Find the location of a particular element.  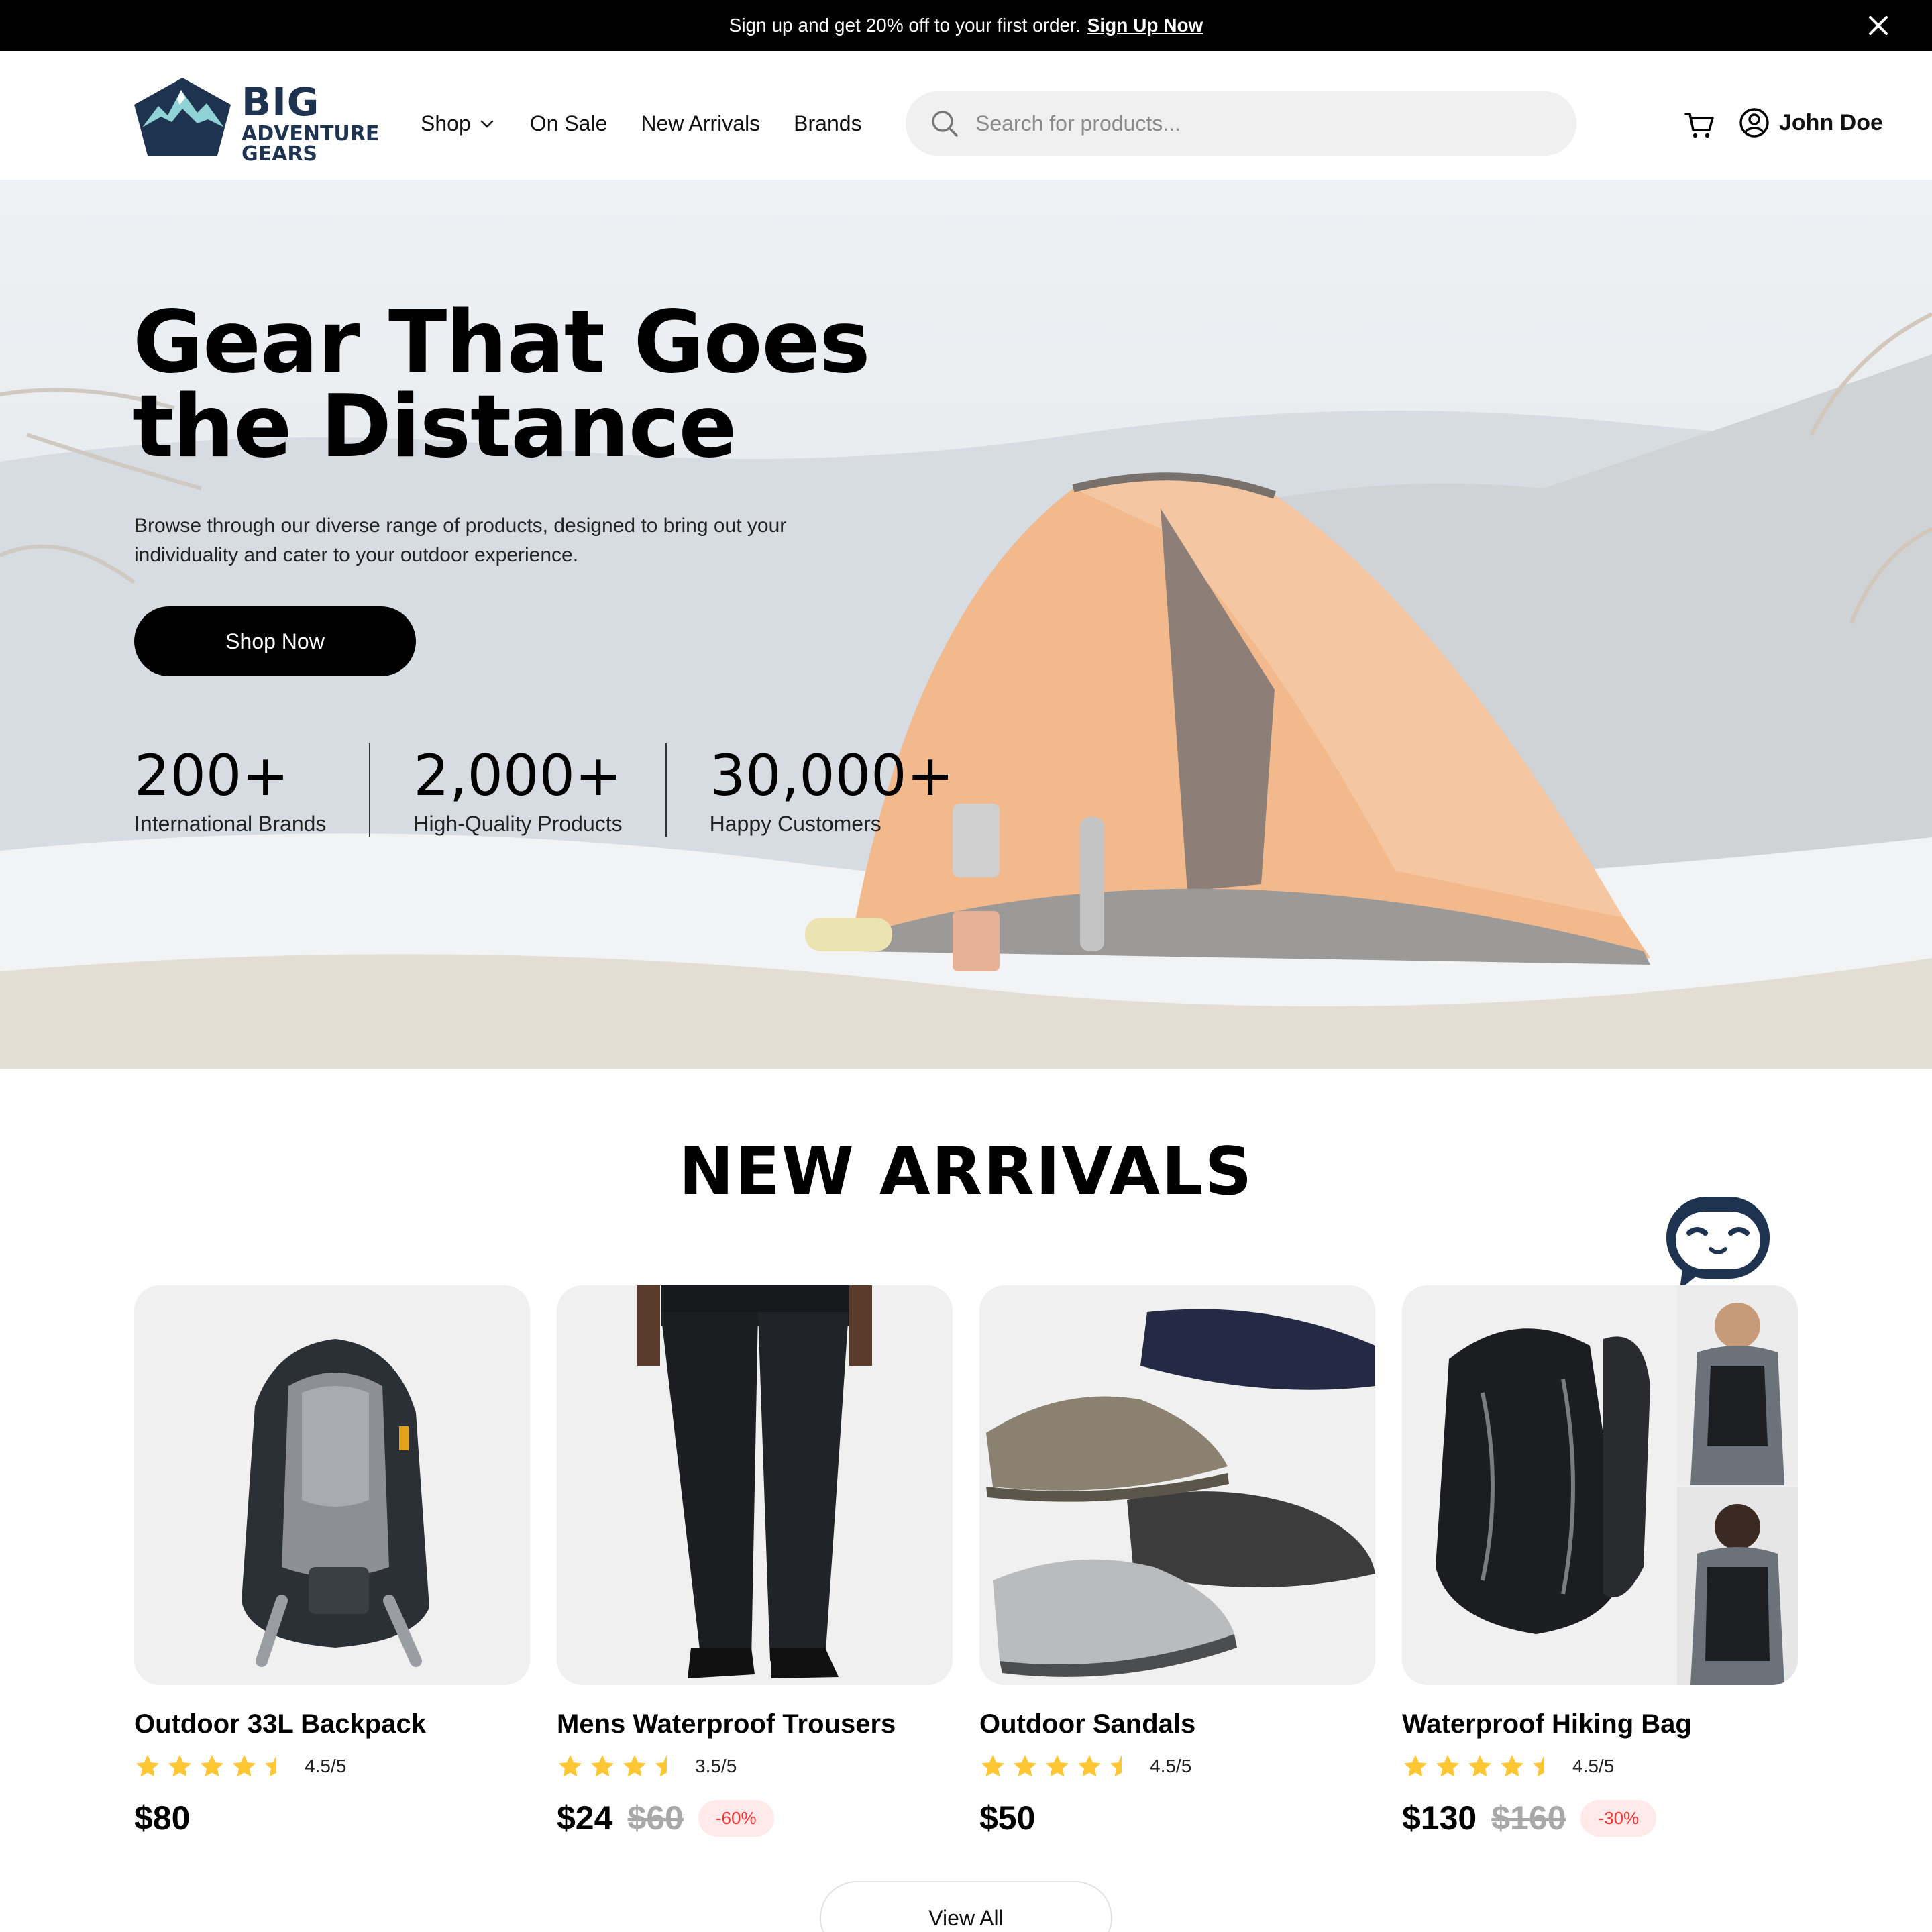

cart-icon is located at coordinates (1700, 125).